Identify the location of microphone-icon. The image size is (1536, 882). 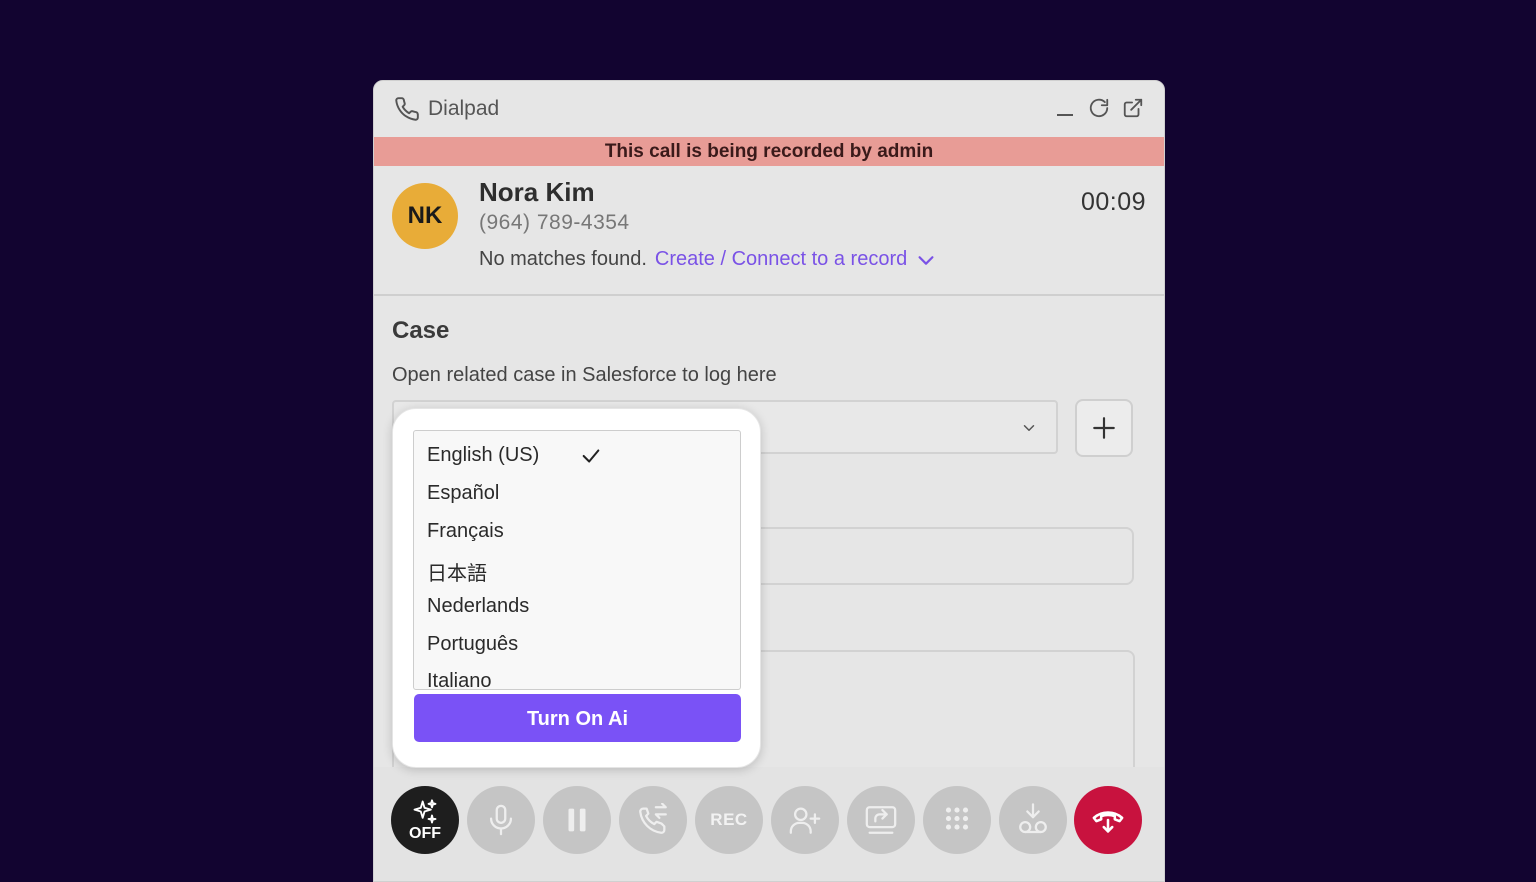
(501, 820).